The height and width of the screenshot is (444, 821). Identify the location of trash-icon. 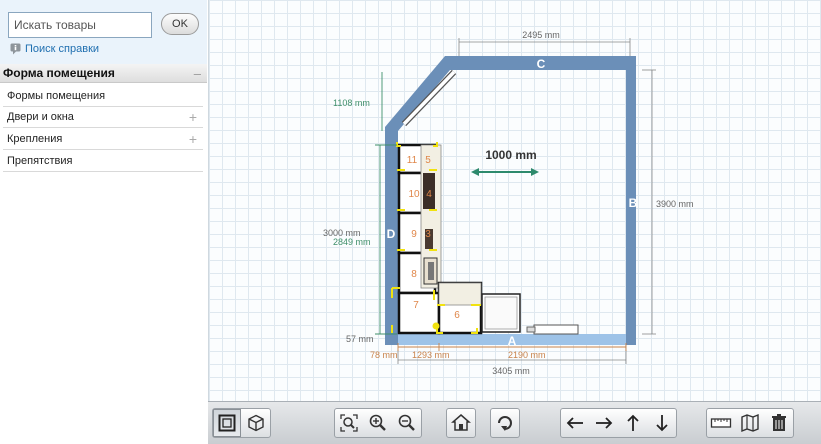
(779, 422).